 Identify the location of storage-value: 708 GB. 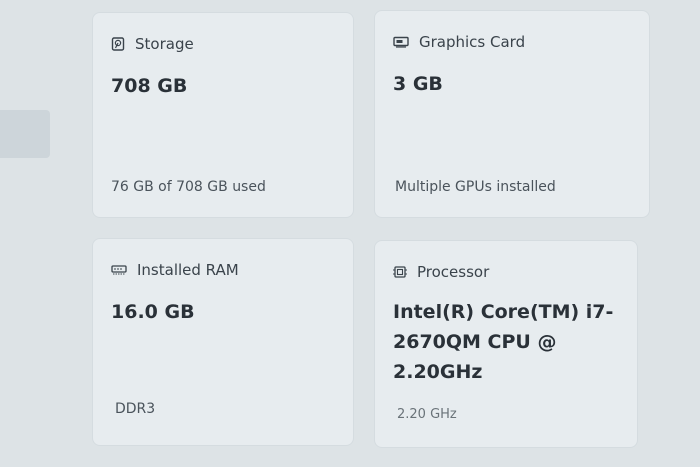
(149, 86).